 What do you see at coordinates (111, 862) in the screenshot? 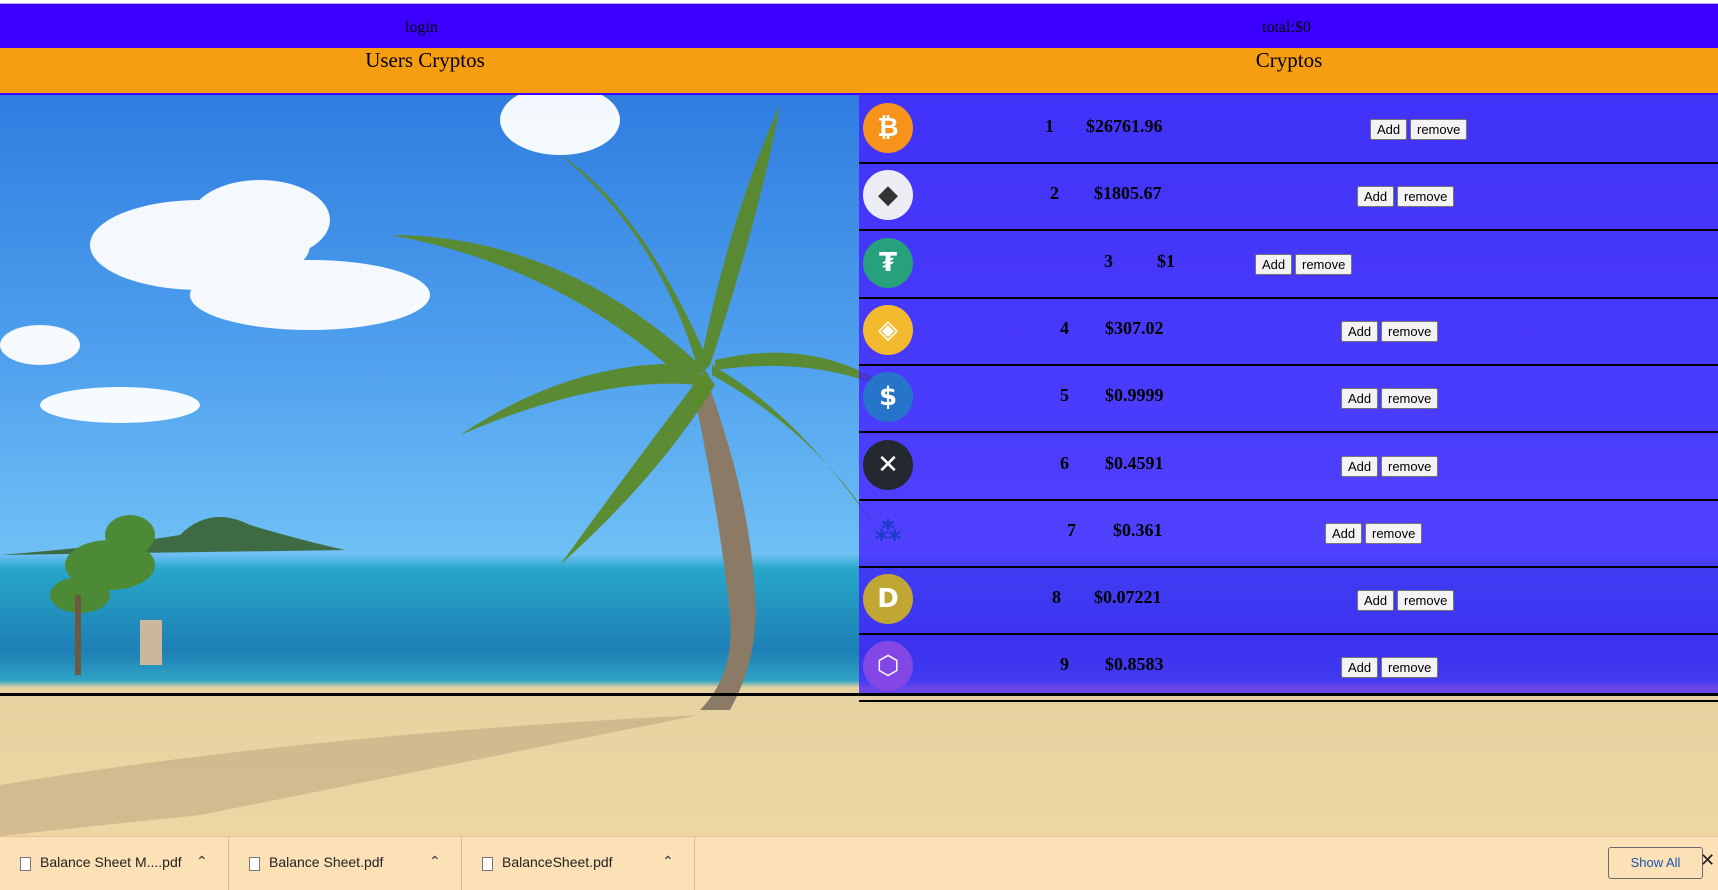
I see `download-filename: Balance Sheet M....pdf` at bounding box center [111, 862].